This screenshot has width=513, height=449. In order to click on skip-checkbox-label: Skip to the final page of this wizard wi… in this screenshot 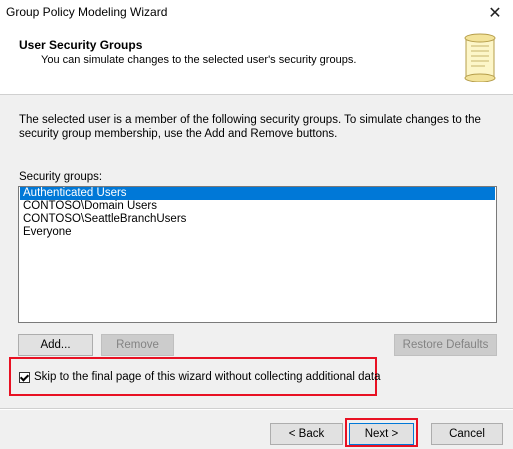, I will do `click(207, 377)`.